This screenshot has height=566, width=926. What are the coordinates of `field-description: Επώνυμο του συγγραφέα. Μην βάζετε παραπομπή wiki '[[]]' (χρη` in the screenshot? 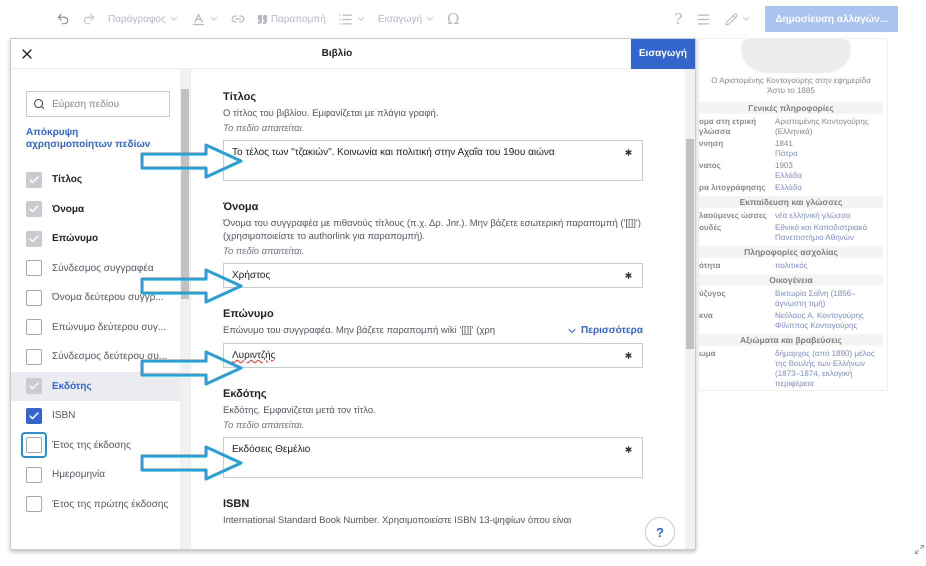 It's located at (359, 330).